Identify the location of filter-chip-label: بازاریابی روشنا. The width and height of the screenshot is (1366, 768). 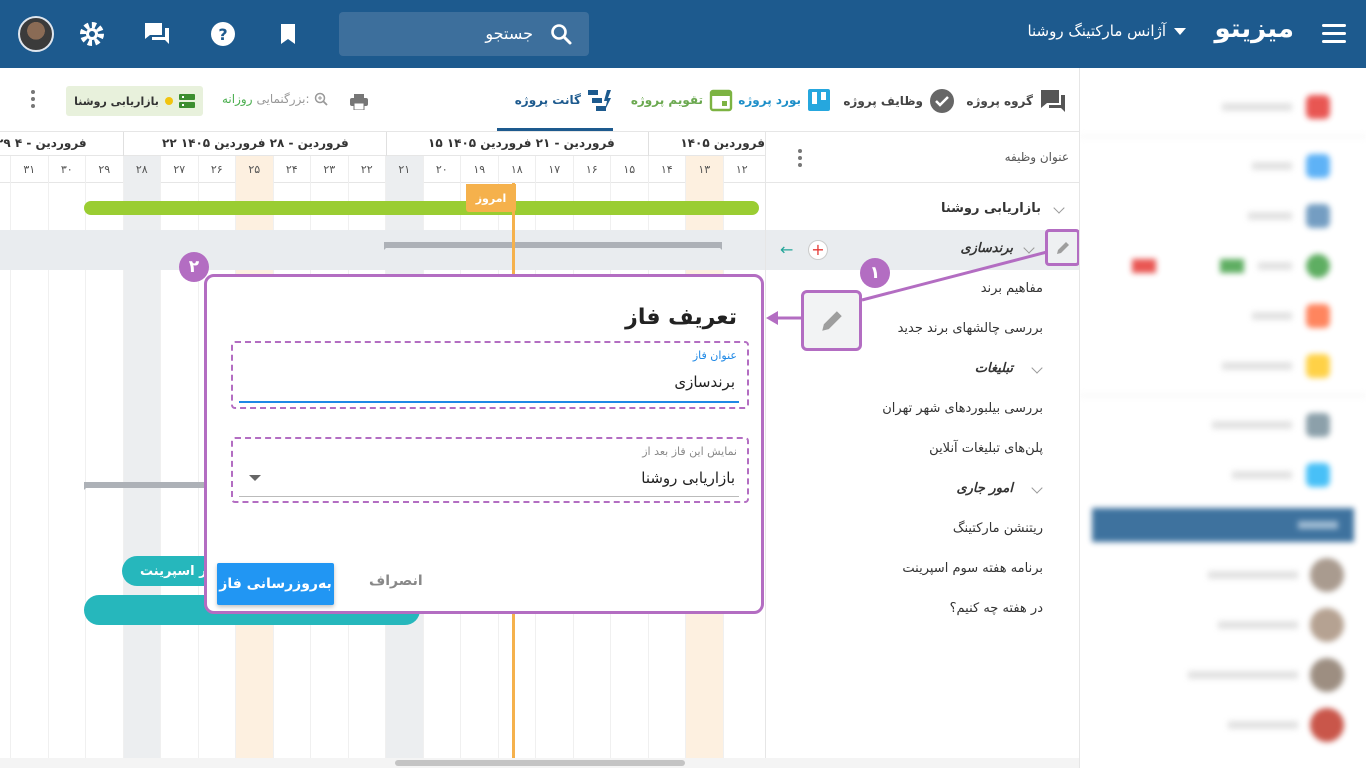
(116, 101).